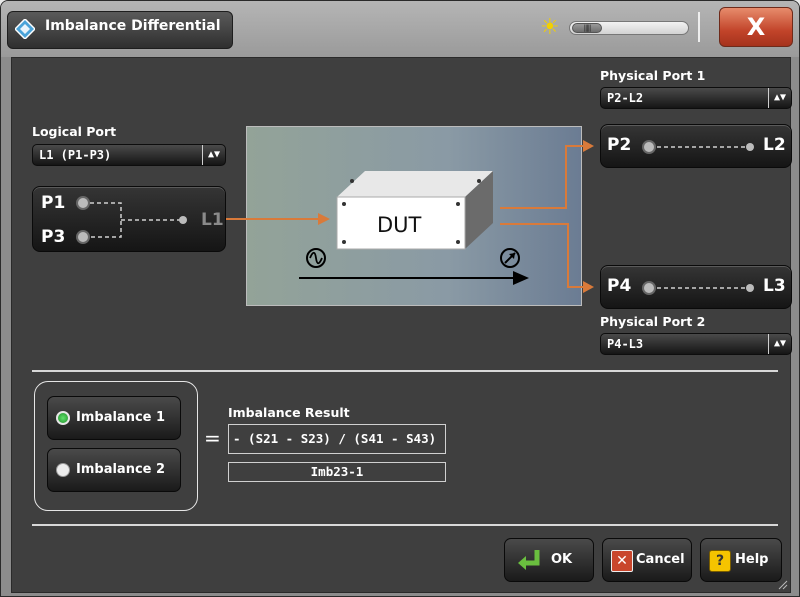 This screenshot has width=800, height=597. Describe the element at coordinates (63, 418) in the screenshot. I see `radio-selected-icon` at that location.